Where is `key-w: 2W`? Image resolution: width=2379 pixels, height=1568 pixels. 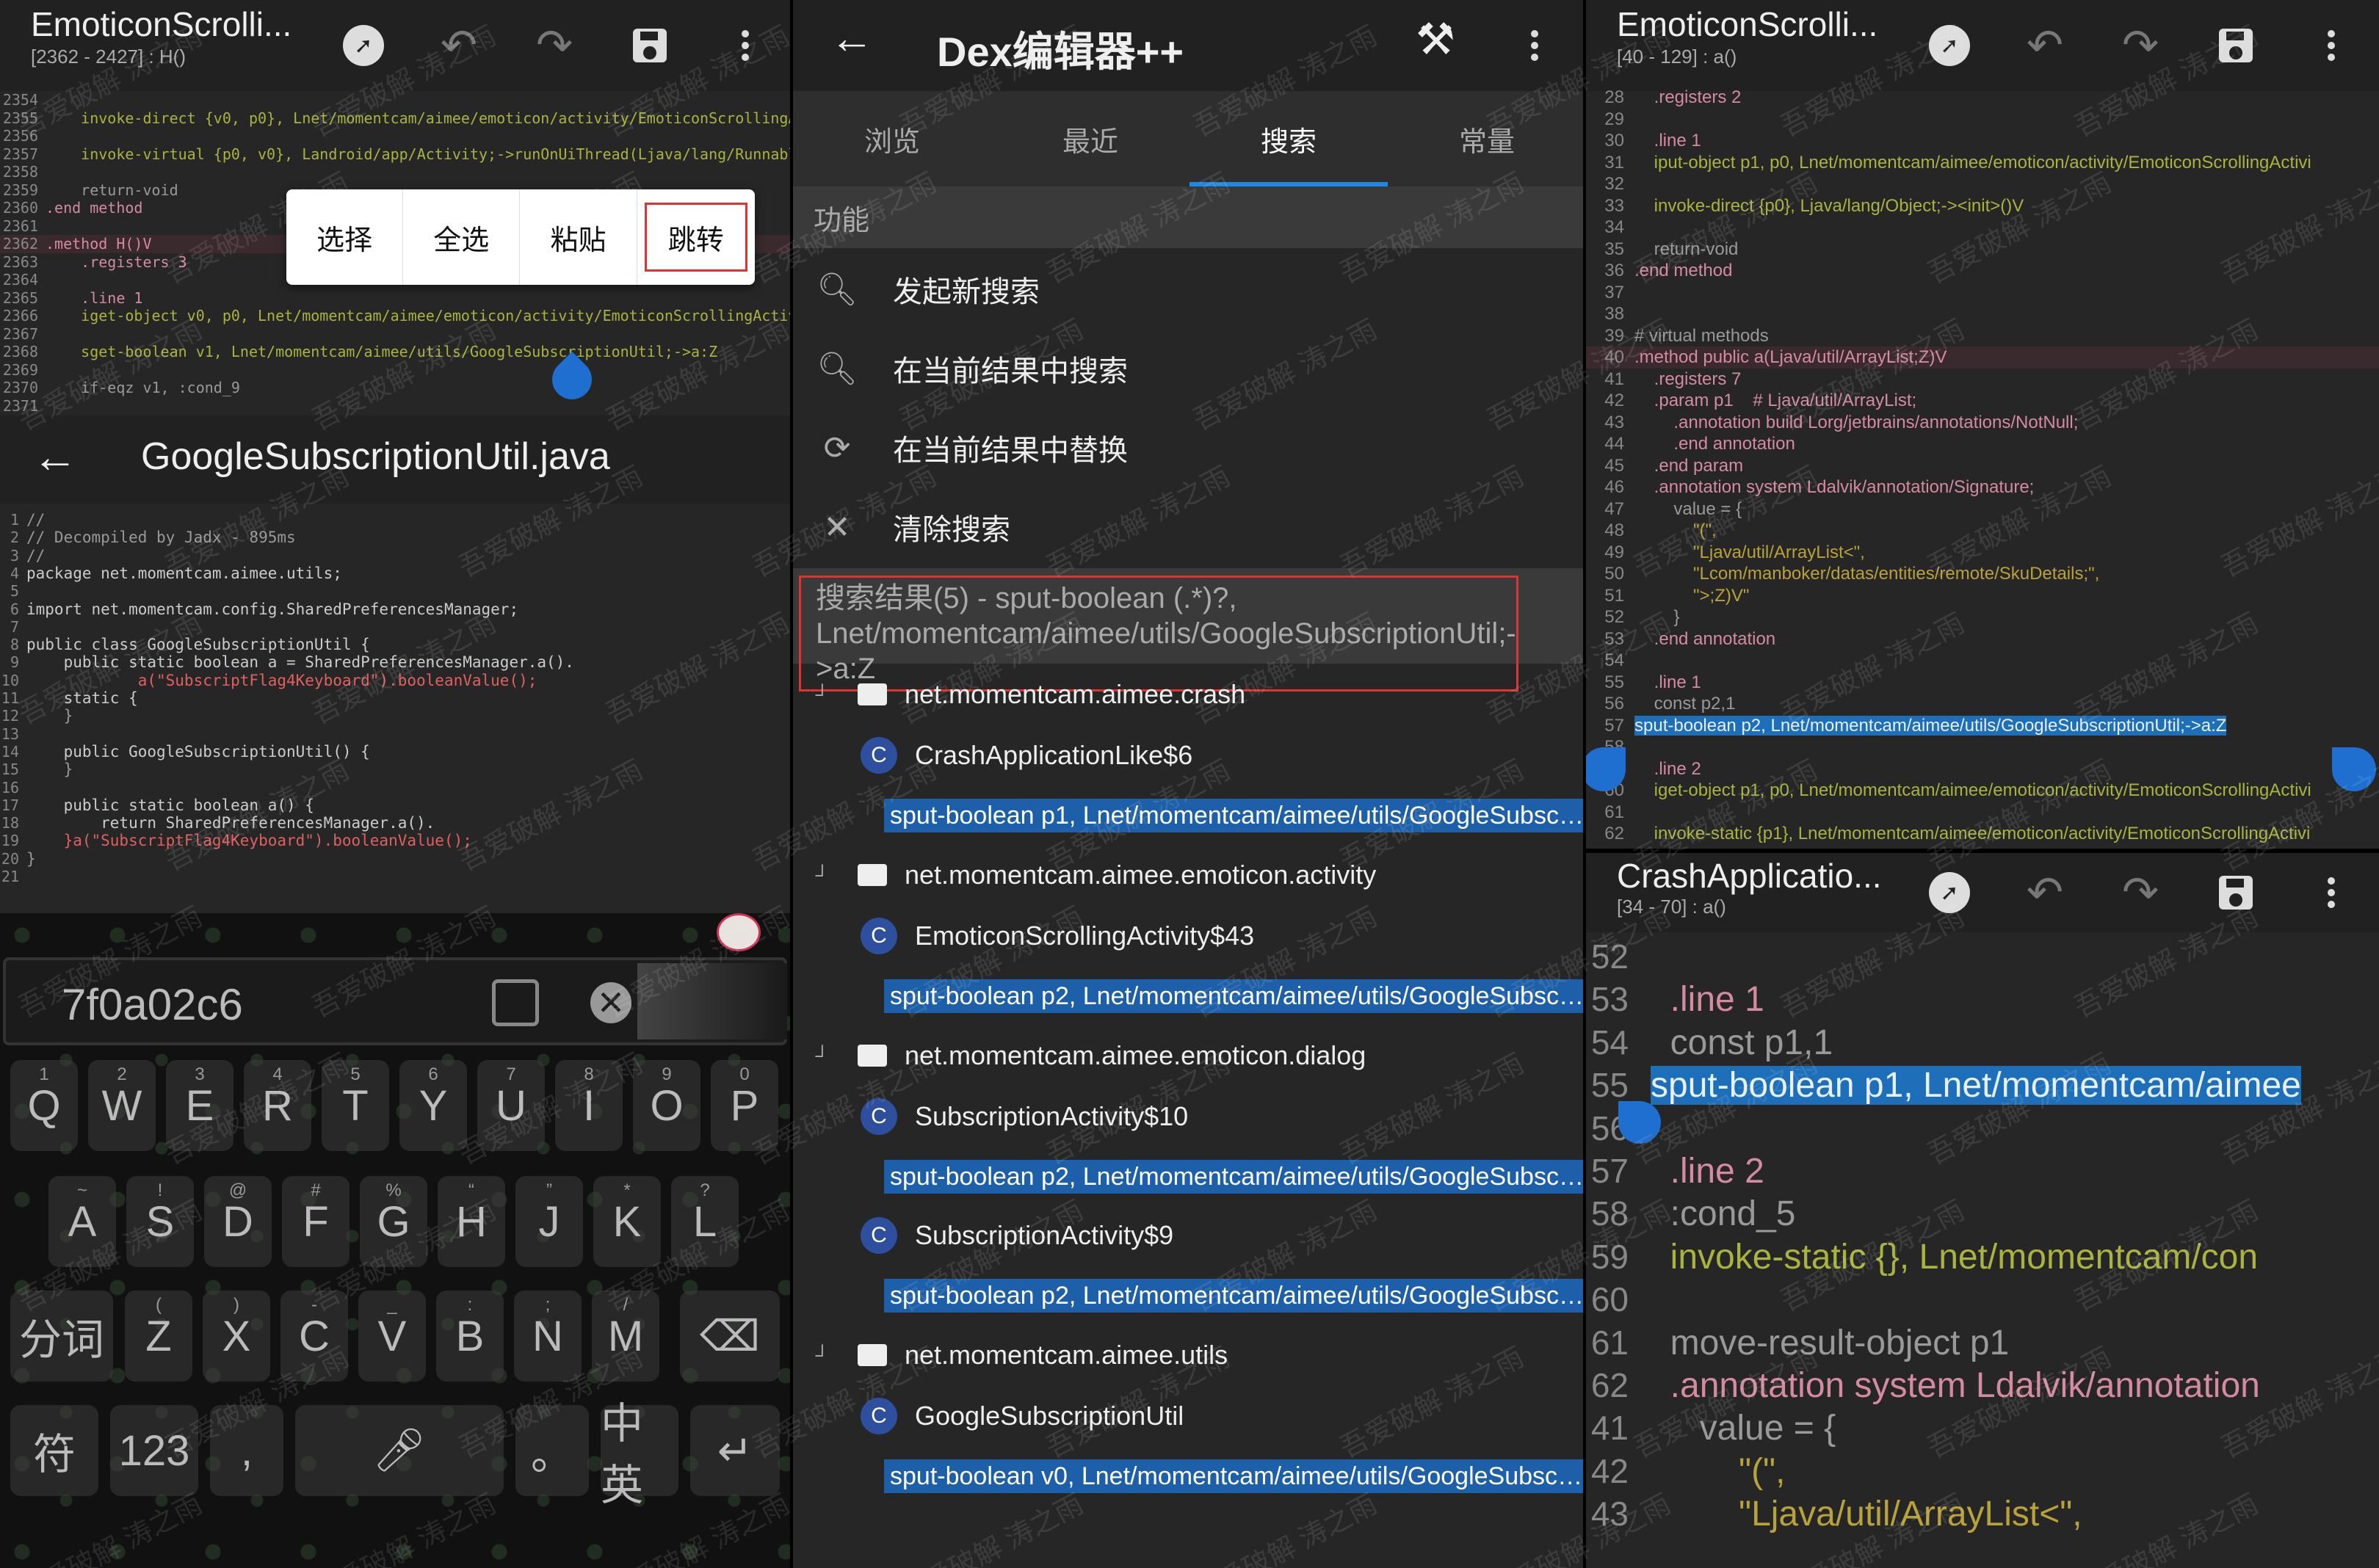
key-w: 2W is located at coordinates (122, 1105).